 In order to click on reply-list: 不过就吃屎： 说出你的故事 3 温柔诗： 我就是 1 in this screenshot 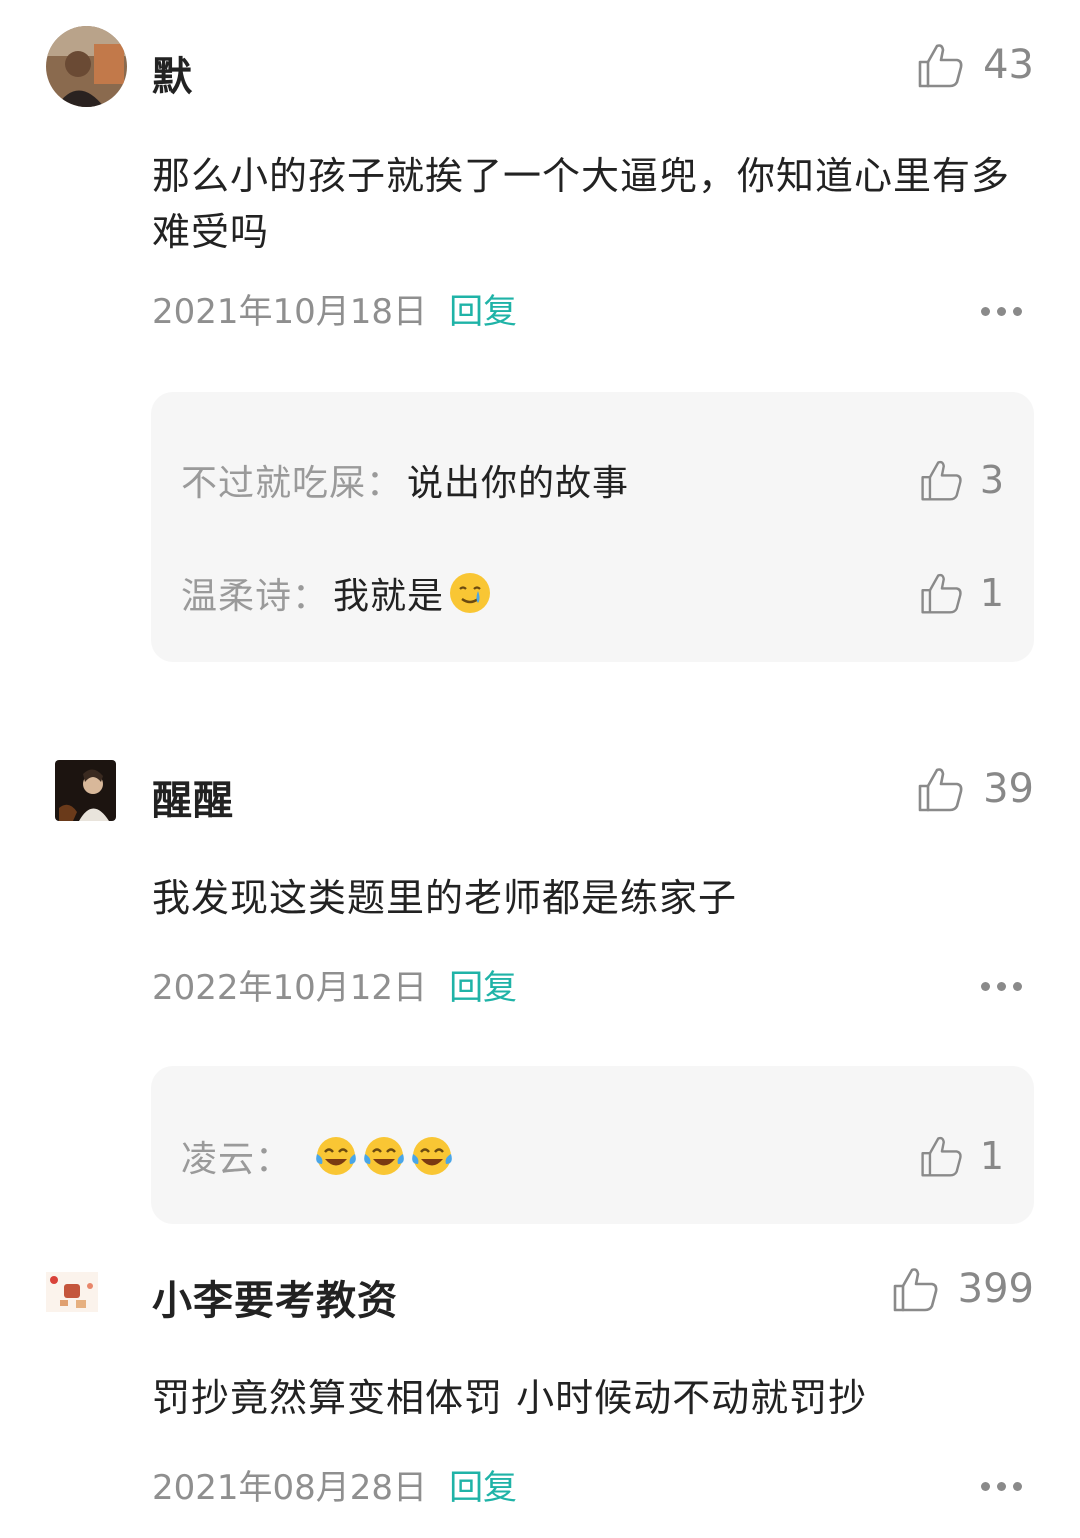, I will do `click(592, 527)`.